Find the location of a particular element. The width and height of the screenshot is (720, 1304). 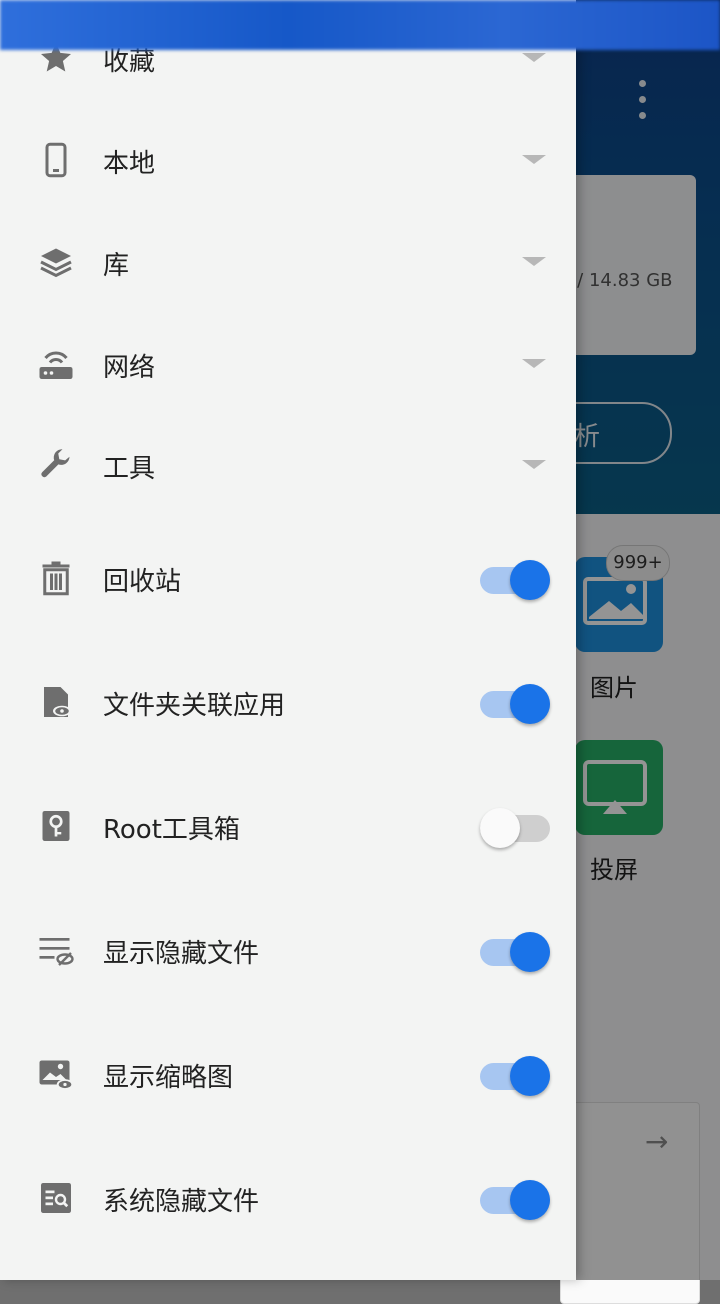

drawer-item-label: 网络 is located at coordinates (129, 368).